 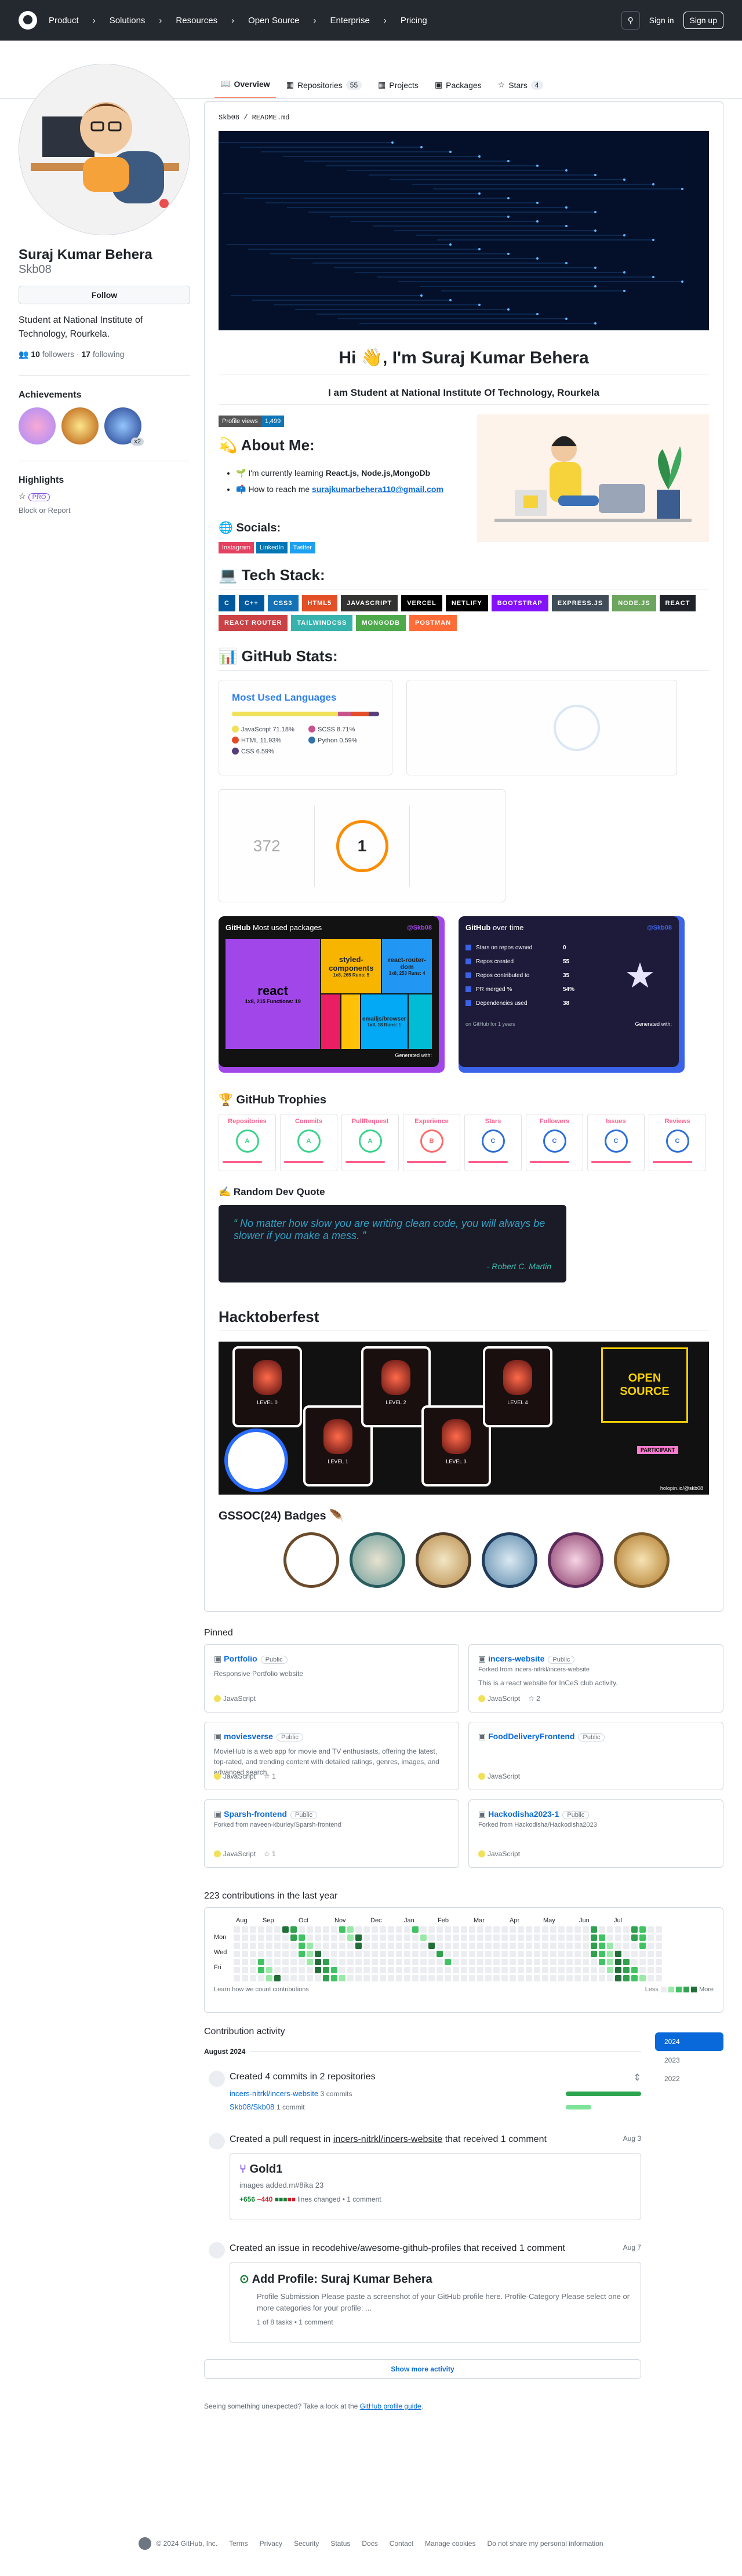 I want to click on nav-open-source: Open Source, so click(x=274, y=20).